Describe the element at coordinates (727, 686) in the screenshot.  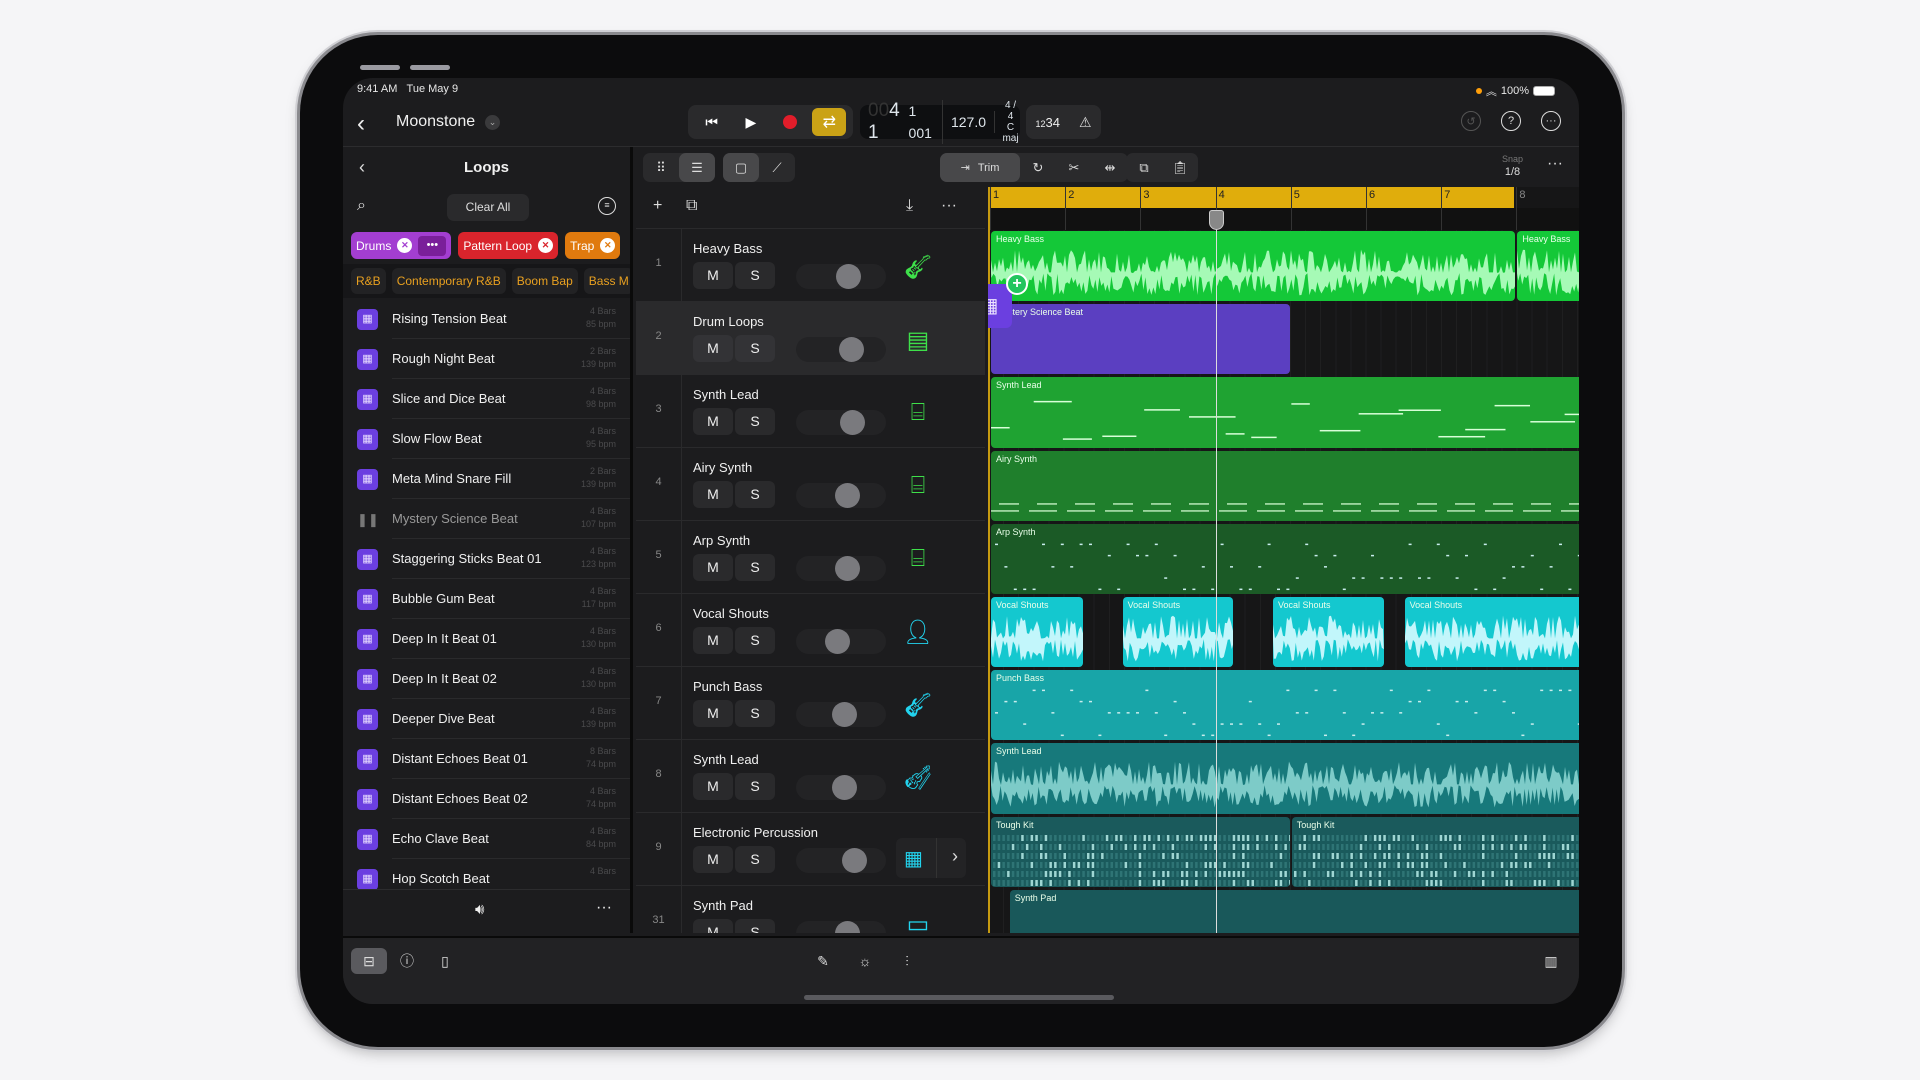
I see `track-name: Punch Bass` at that location.